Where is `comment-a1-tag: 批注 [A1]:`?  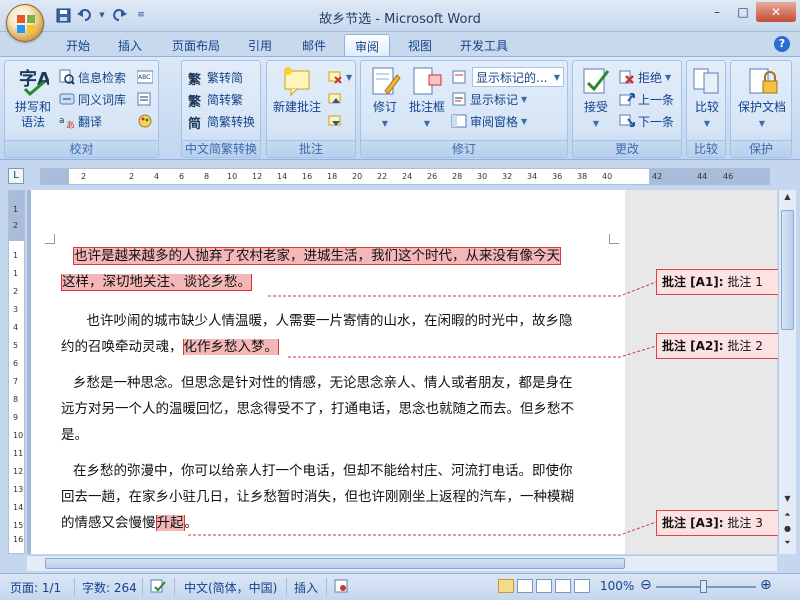
comment-a1-tag: 批注 [A1]: is located at coordinates (693, 282).